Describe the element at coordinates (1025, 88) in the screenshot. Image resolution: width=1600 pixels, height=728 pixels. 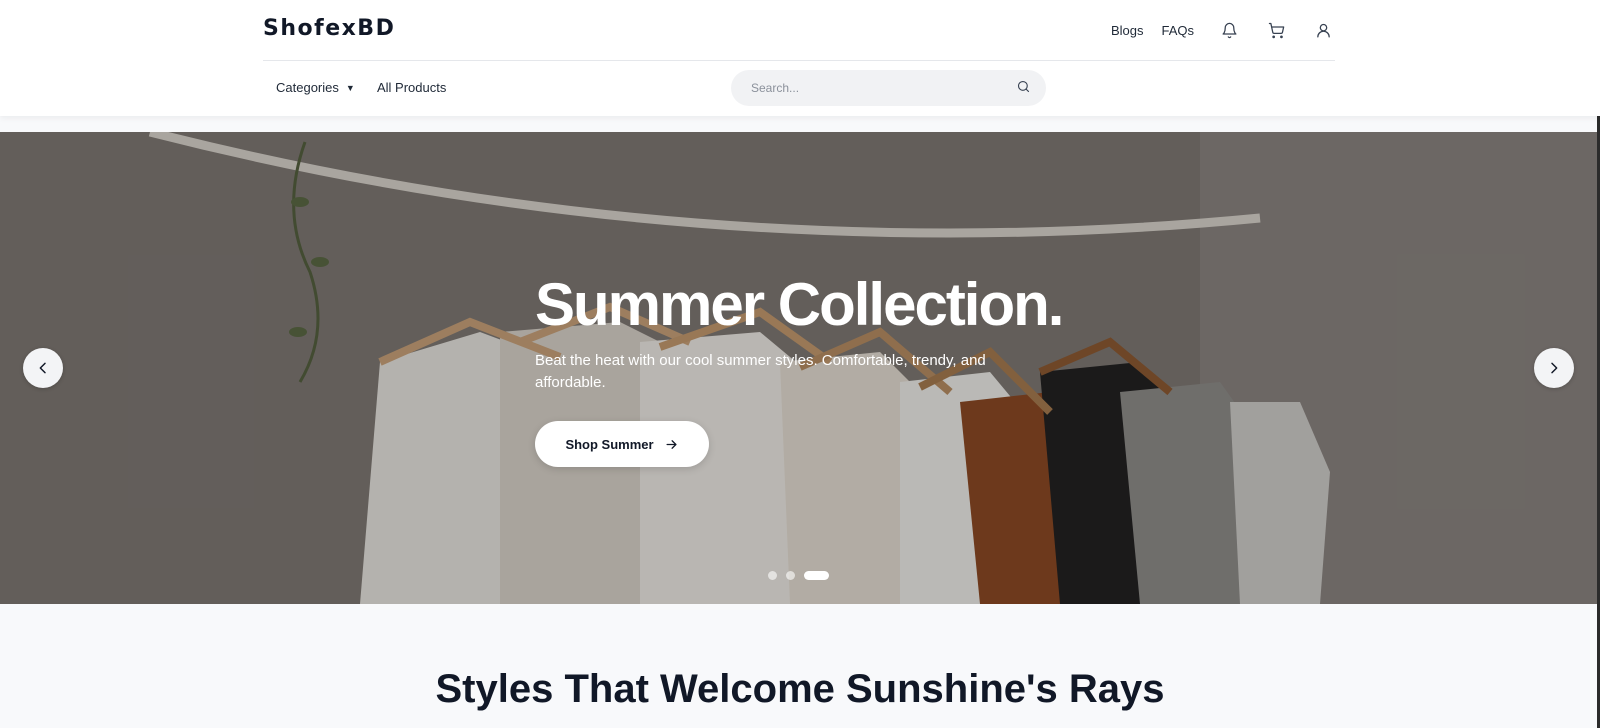
I see `search-icon` at that location.